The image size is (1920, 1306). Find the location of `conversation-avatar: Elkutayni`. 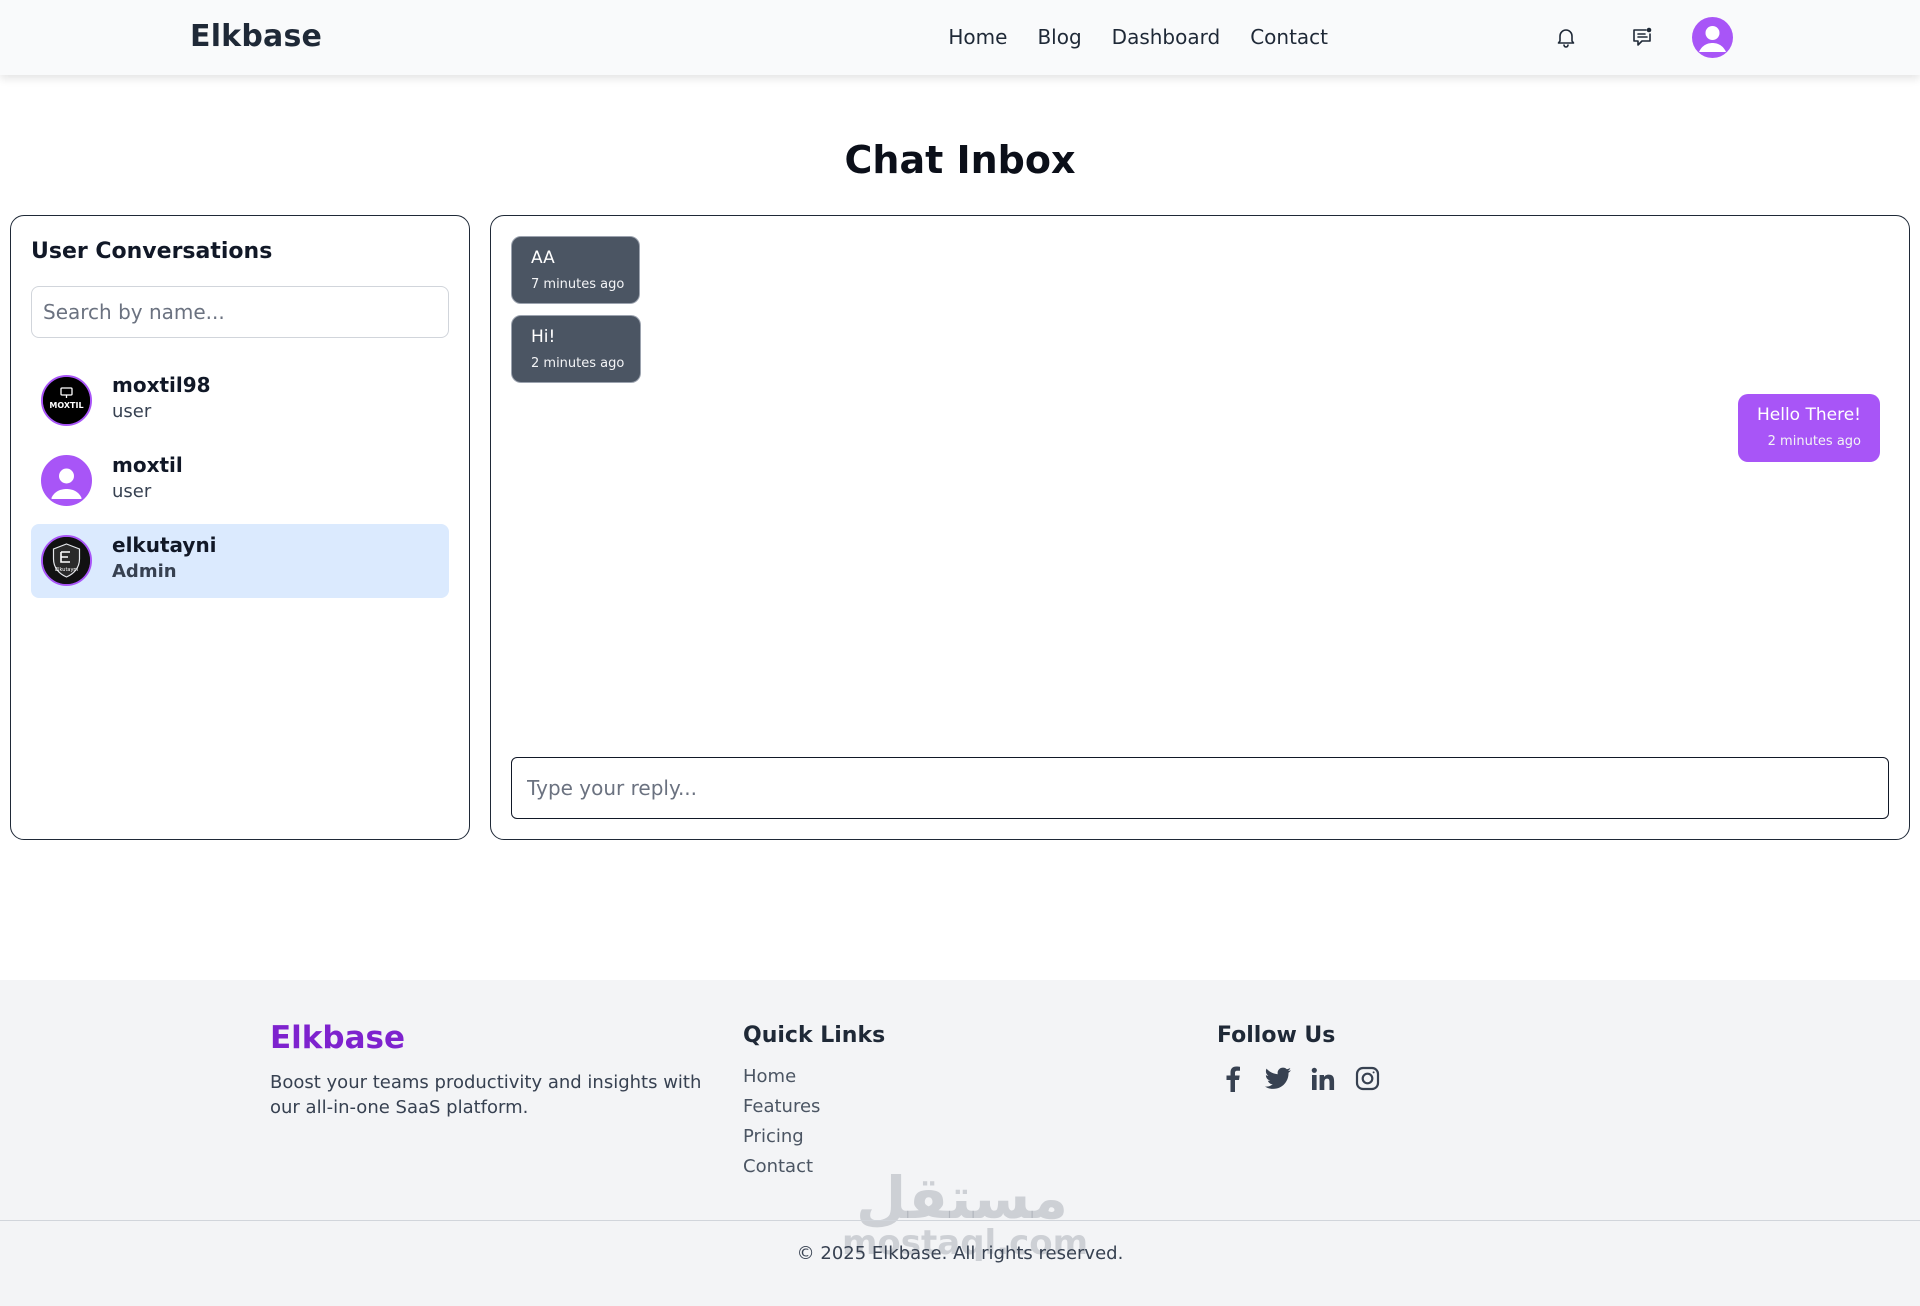

conversation-avatar: Elkutayni is located at coordinates (66, 560).